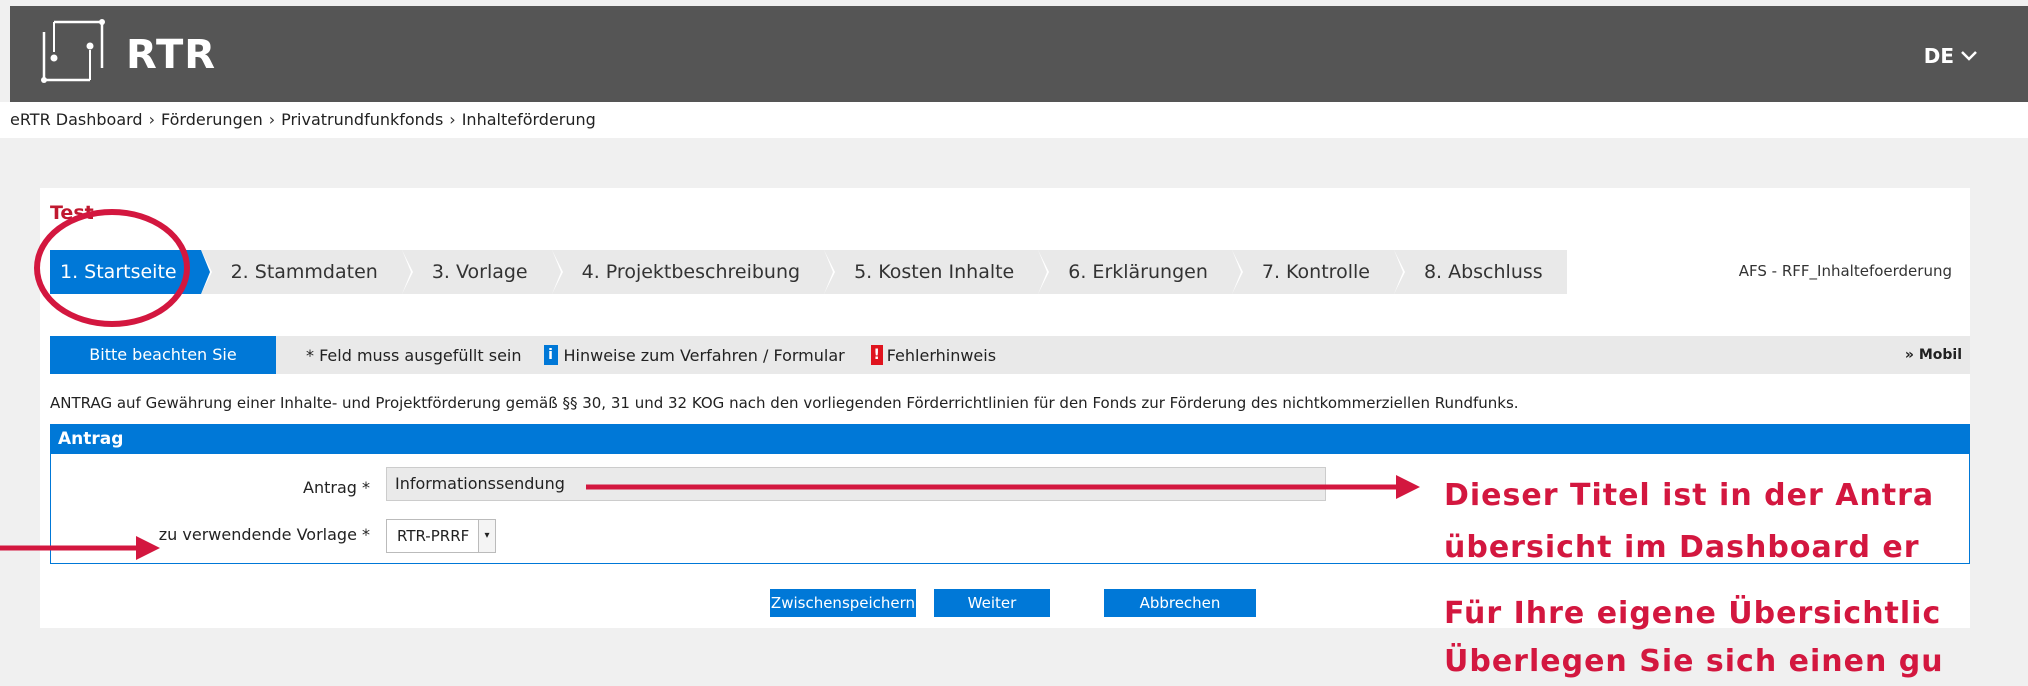  Describe the element at coordinates (710, 517) in the screenshot. I see `annotation-arrows` at that location.